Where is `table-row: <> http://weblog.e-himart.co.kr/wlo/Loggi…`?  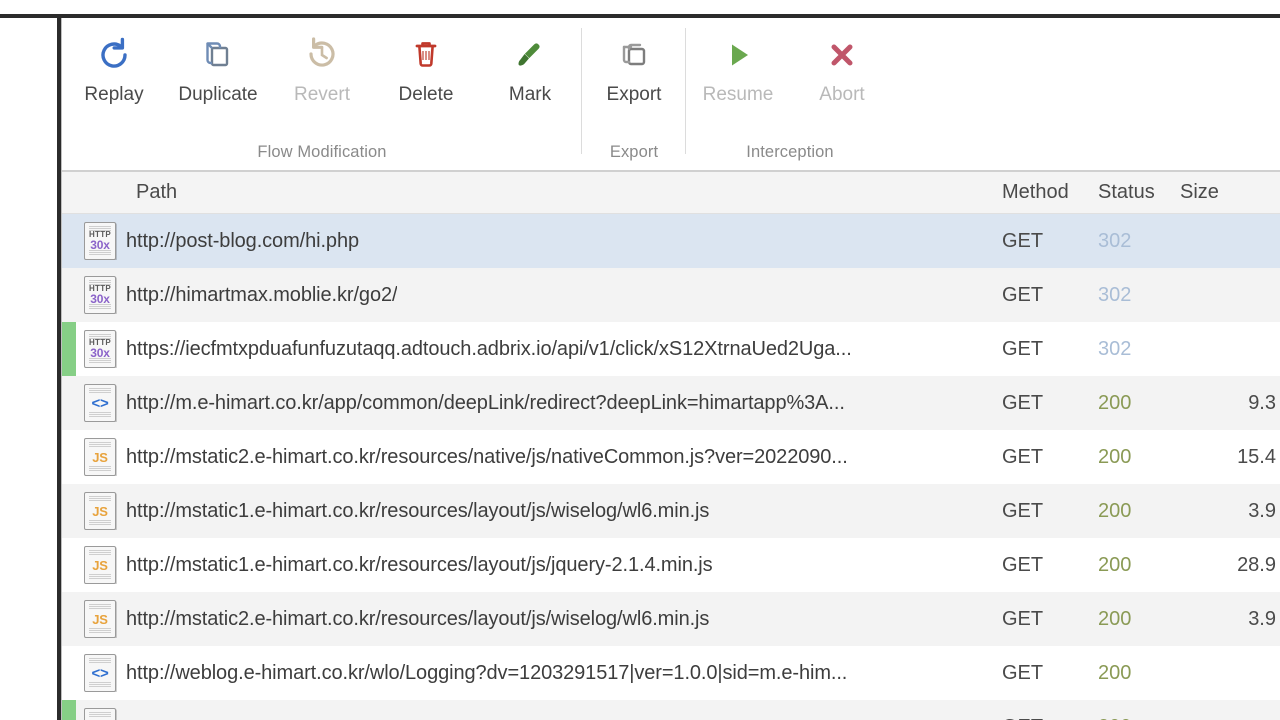 table-row: <> http://weblog.e-himart.co.kr/wlo/Loggi… is located at coordinates (671, 673).